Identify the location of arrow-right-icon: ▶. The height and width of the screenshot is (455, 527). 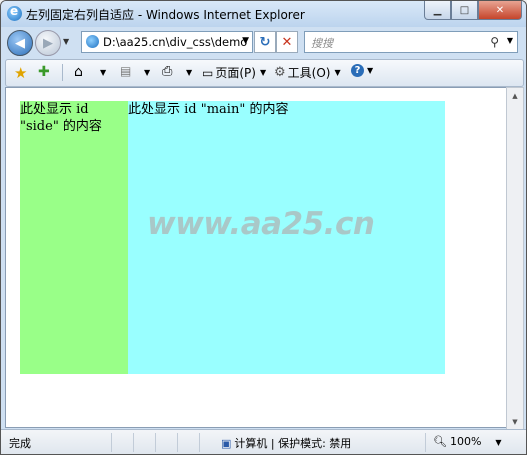
(48, 43).